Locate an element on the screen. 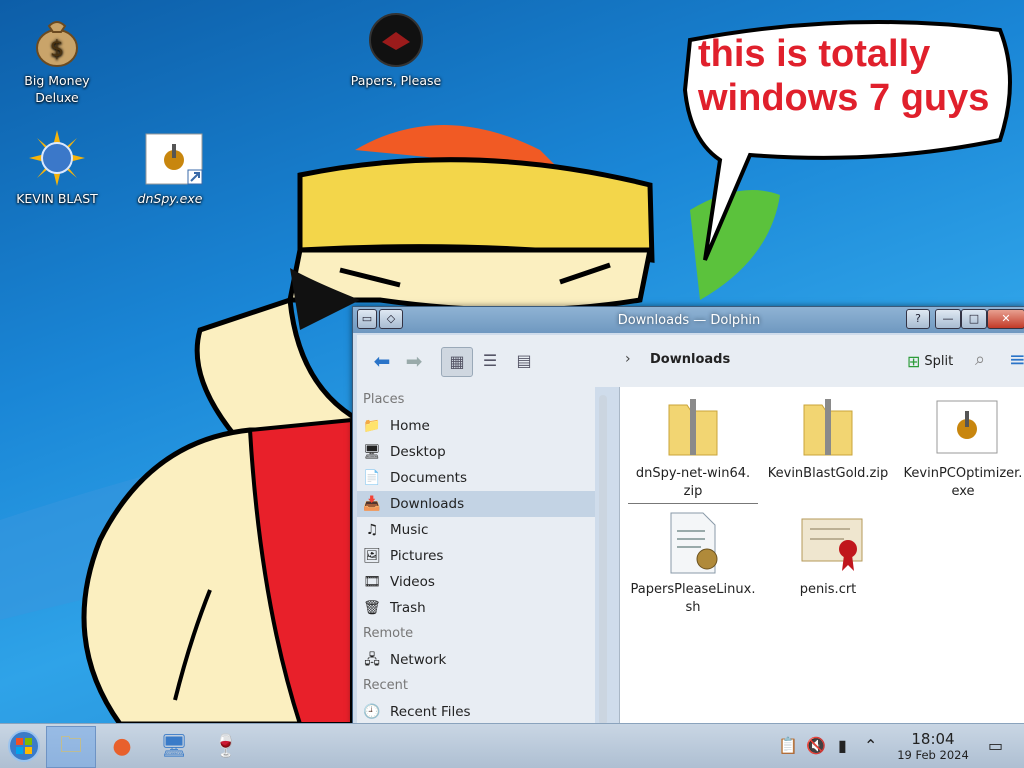  file-name-line: exe is located at coordinates (963, 491).